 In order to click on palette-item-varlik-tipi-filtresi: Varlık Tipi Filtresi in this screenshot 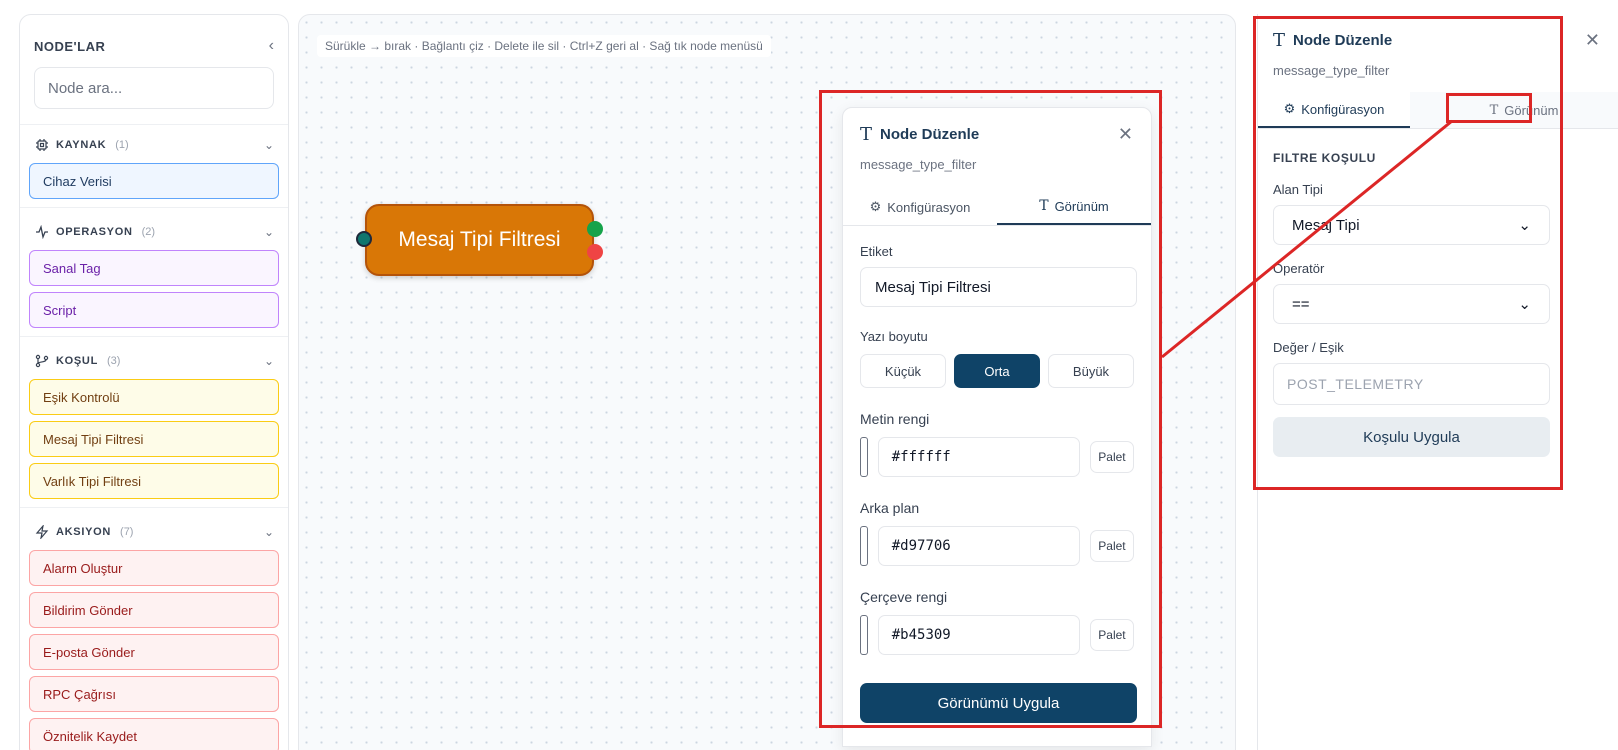, I will do `click(154, 481)`.